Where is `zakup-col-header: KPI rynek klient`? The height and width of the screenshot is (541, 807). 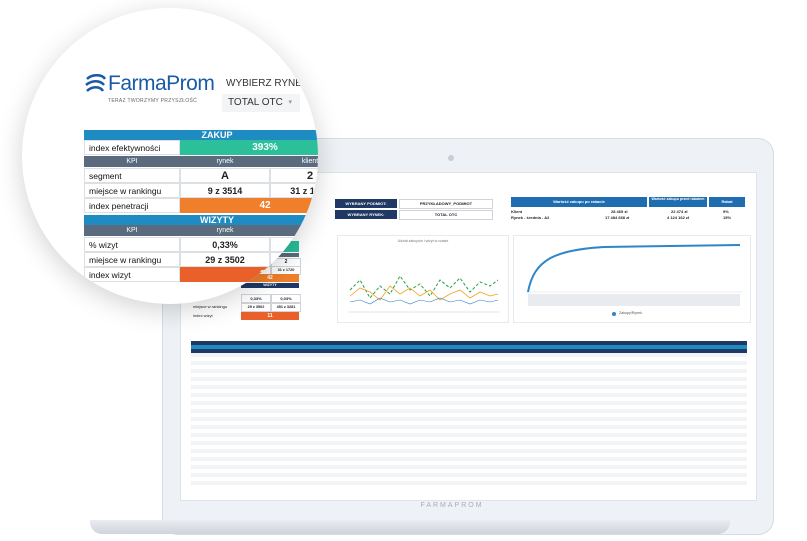
zakup-col-header: KPI rynek klient is located at coordinates (201, 161).